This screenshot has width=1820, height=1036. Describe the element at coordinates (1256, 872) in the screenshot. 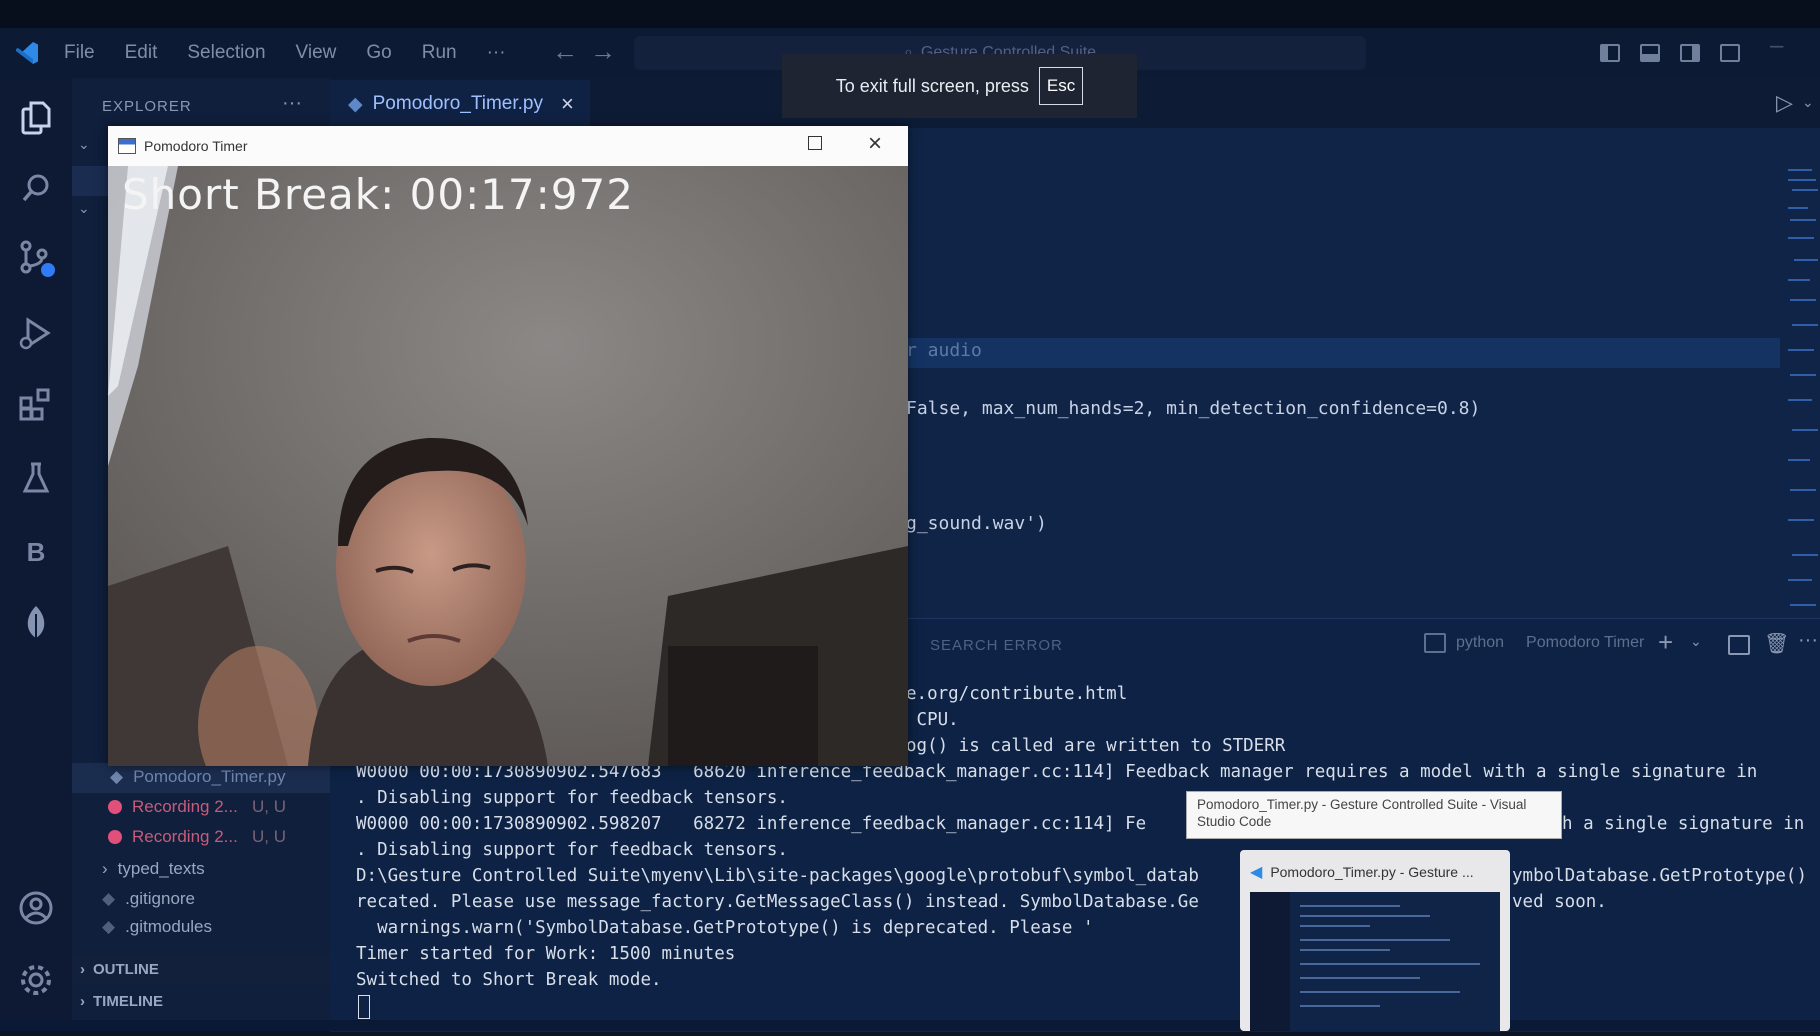

I see `vscode-logo-icon: ◀` at that location.